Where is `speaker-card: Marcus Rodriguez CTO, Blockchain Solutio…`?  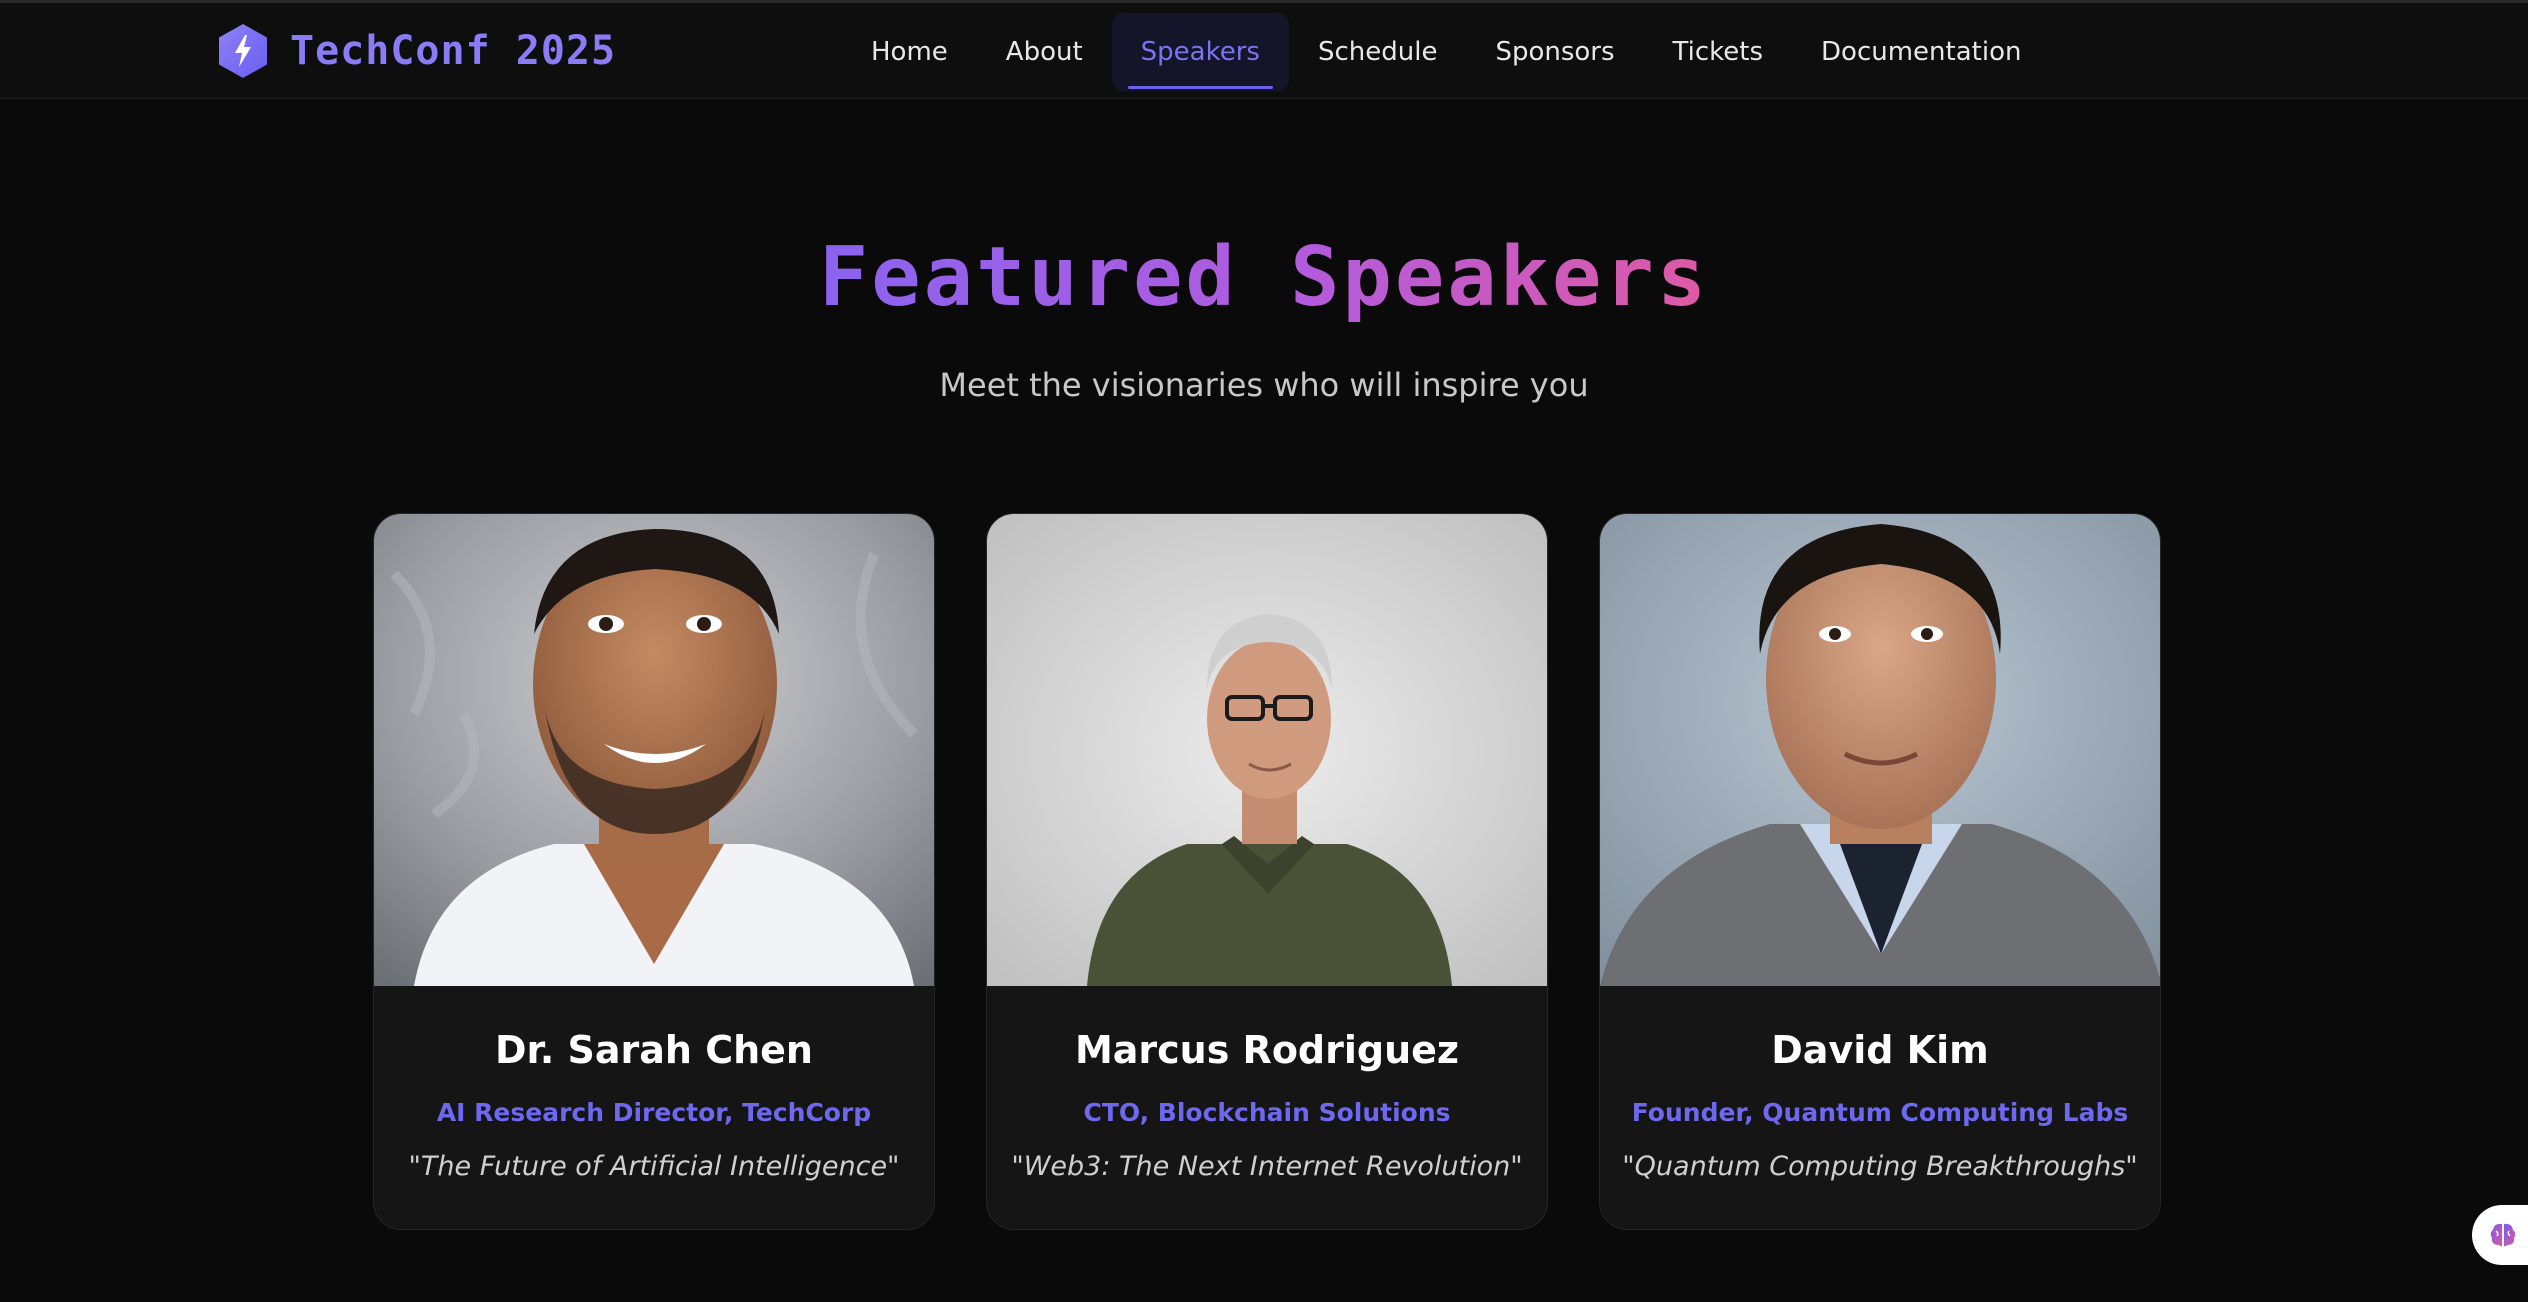 speaker-card: Marcus Rodriguez CTO, Blockchain Solutio… is located at coordinates (1267, 871).